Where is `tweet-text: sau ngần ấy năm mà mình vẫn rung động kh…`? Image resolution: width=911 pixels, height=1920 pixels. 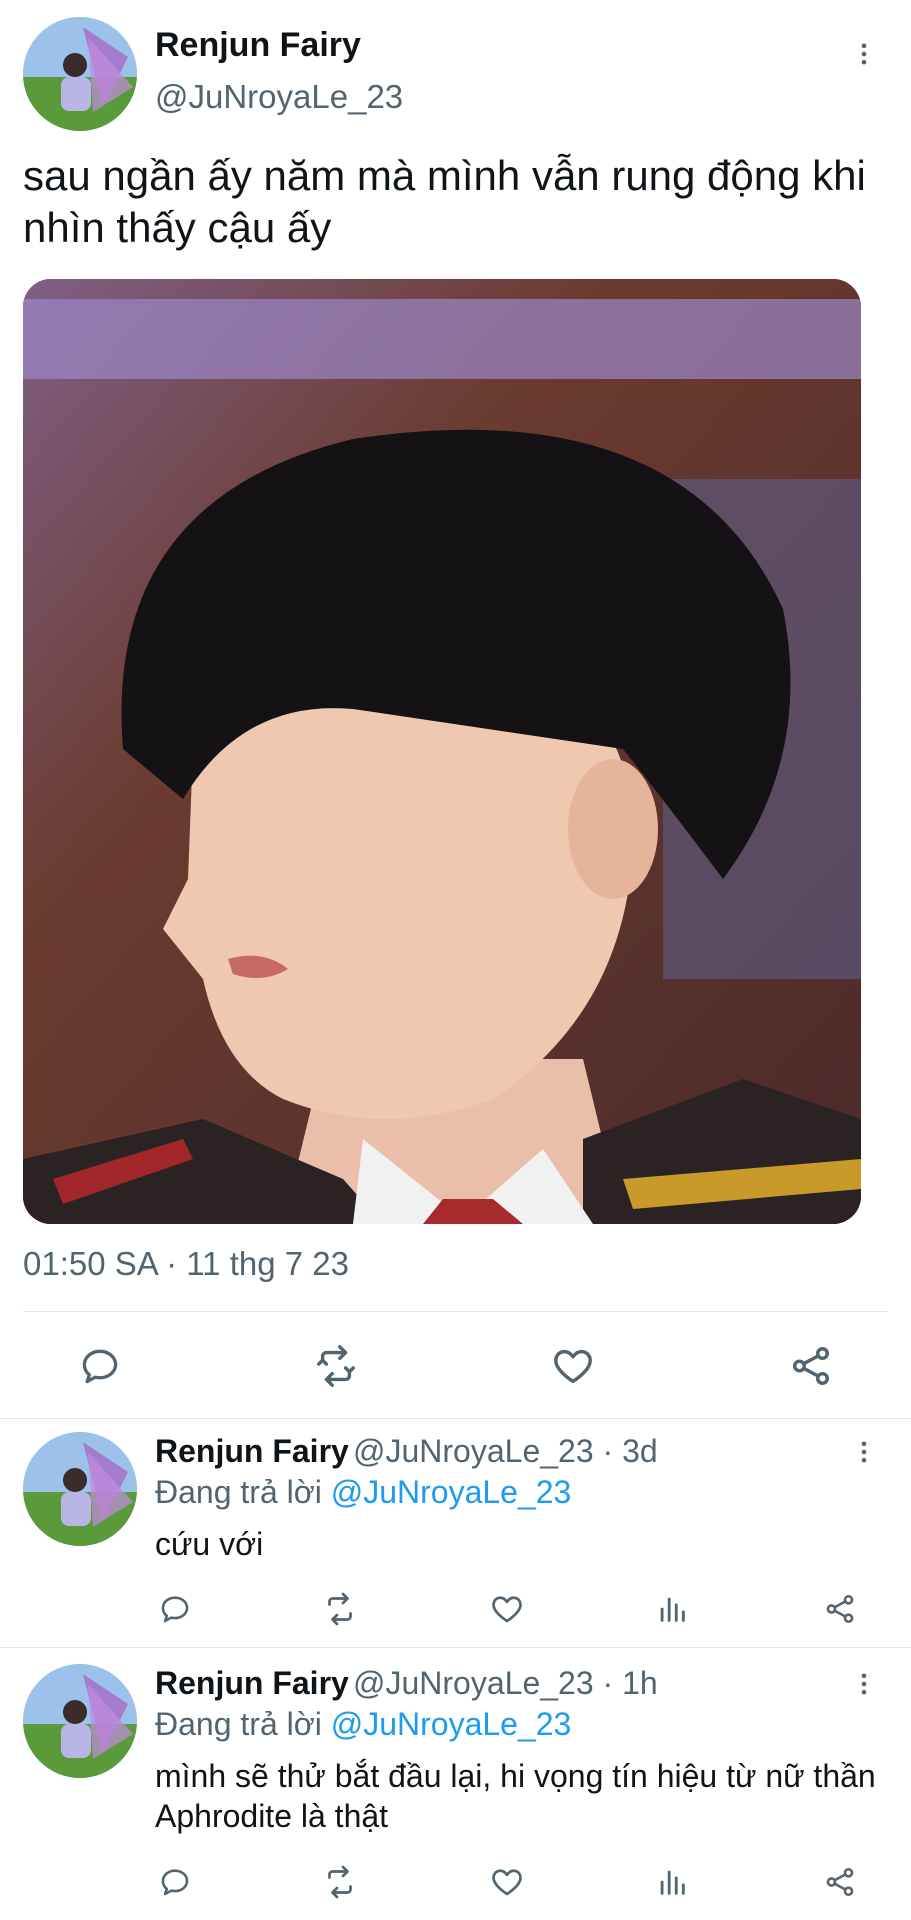
tweet-text: sau ngần ấy năm mà mình vẫn rung động kh… is located at coordinates (444, 201).